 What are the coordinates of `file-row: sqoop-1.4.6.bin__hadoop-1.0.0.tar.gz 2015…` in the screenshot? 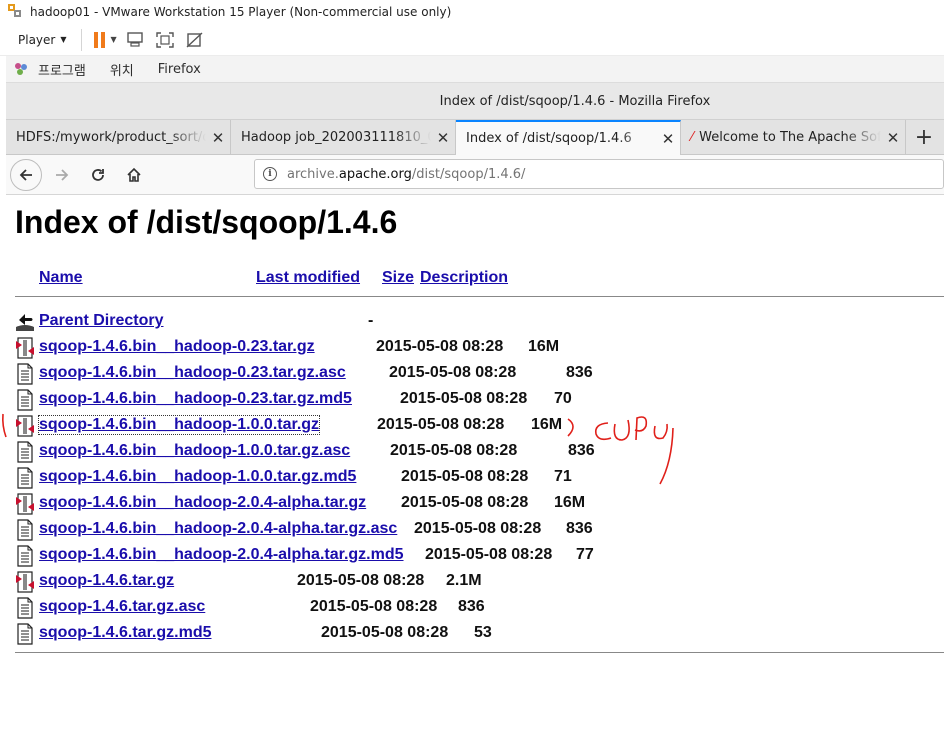 It's located at (475, 426).